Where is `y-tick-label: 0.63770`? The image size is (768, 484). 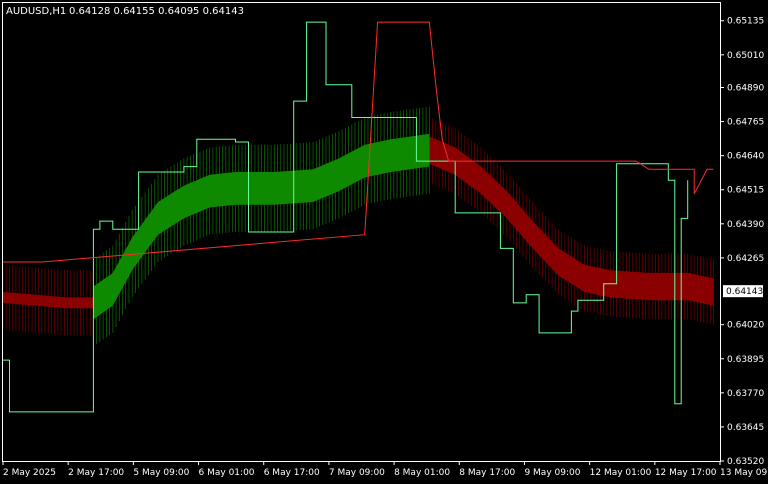
y-tick-label: 0.63770 is located at coordinates (745, 394).